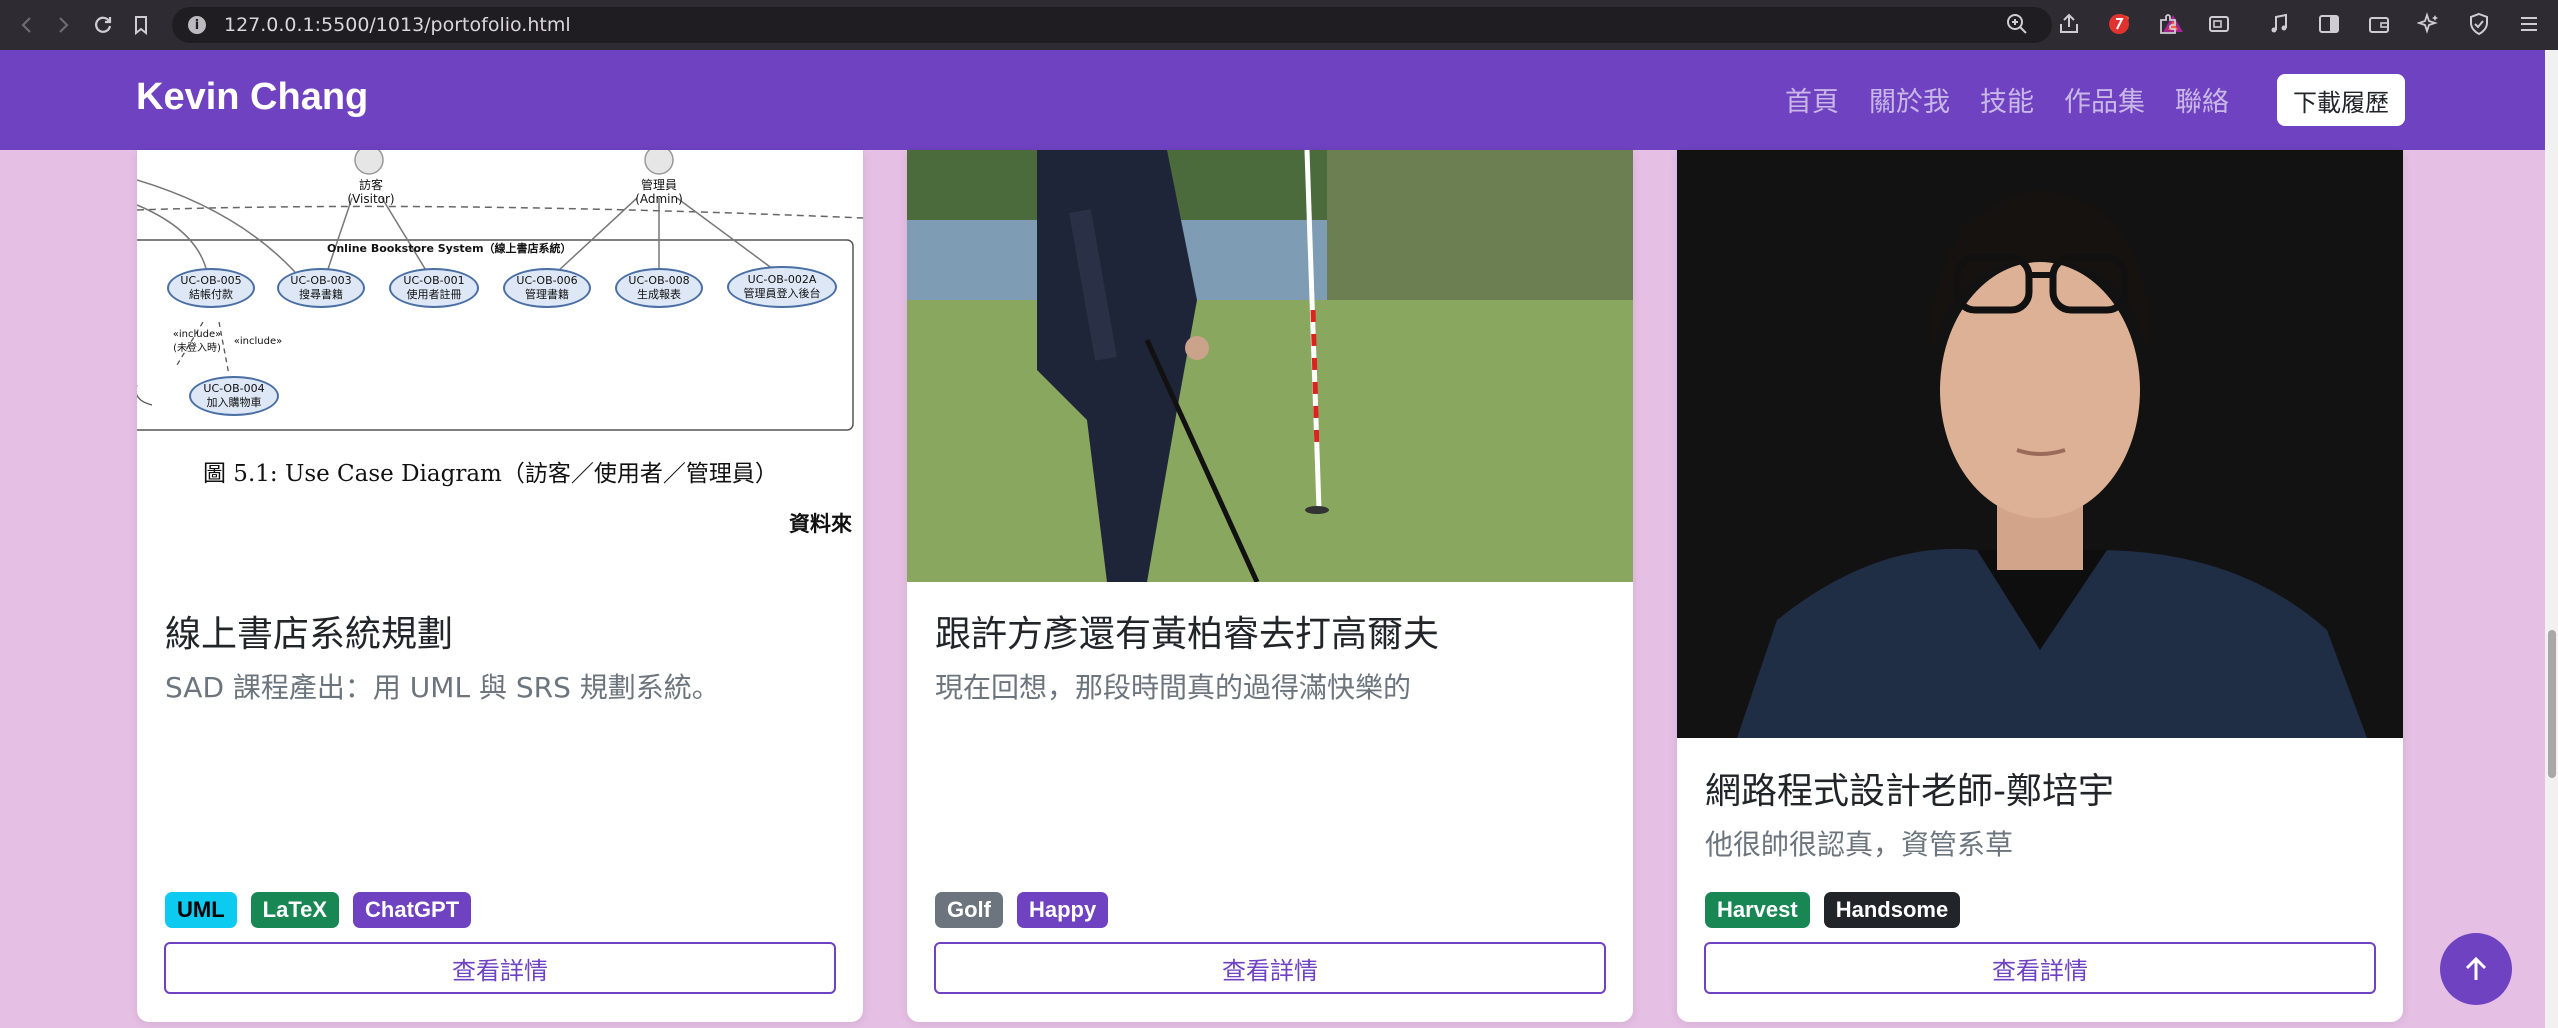  What do you see at coordinates (2479, 24) in the screenshot?
I see `vpn-shield-icon` at bounding box center [2479, 24].